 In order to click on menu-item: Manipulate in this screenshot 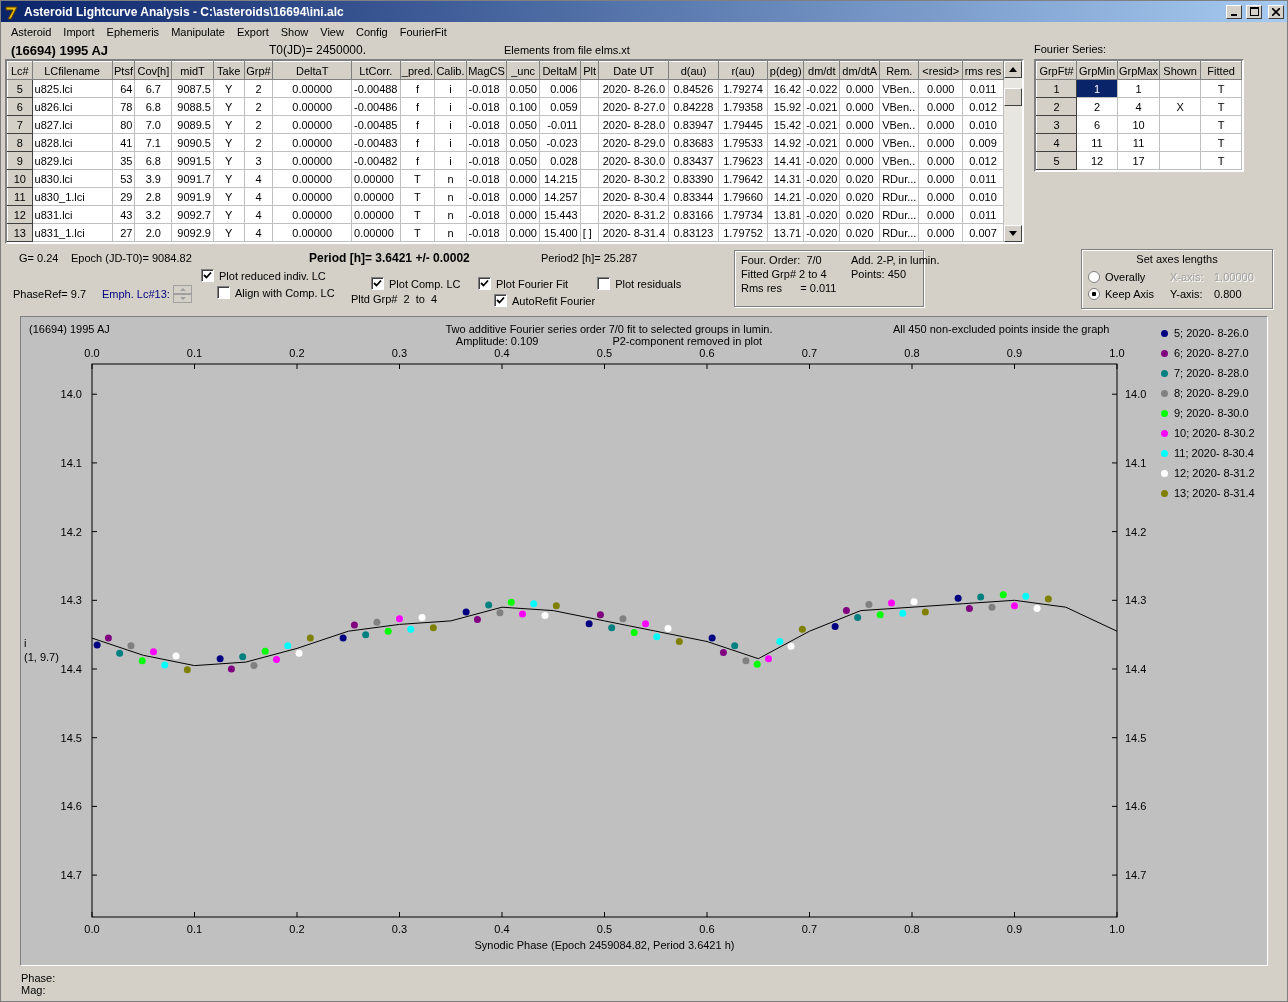, I will do `click(198, 31)`.